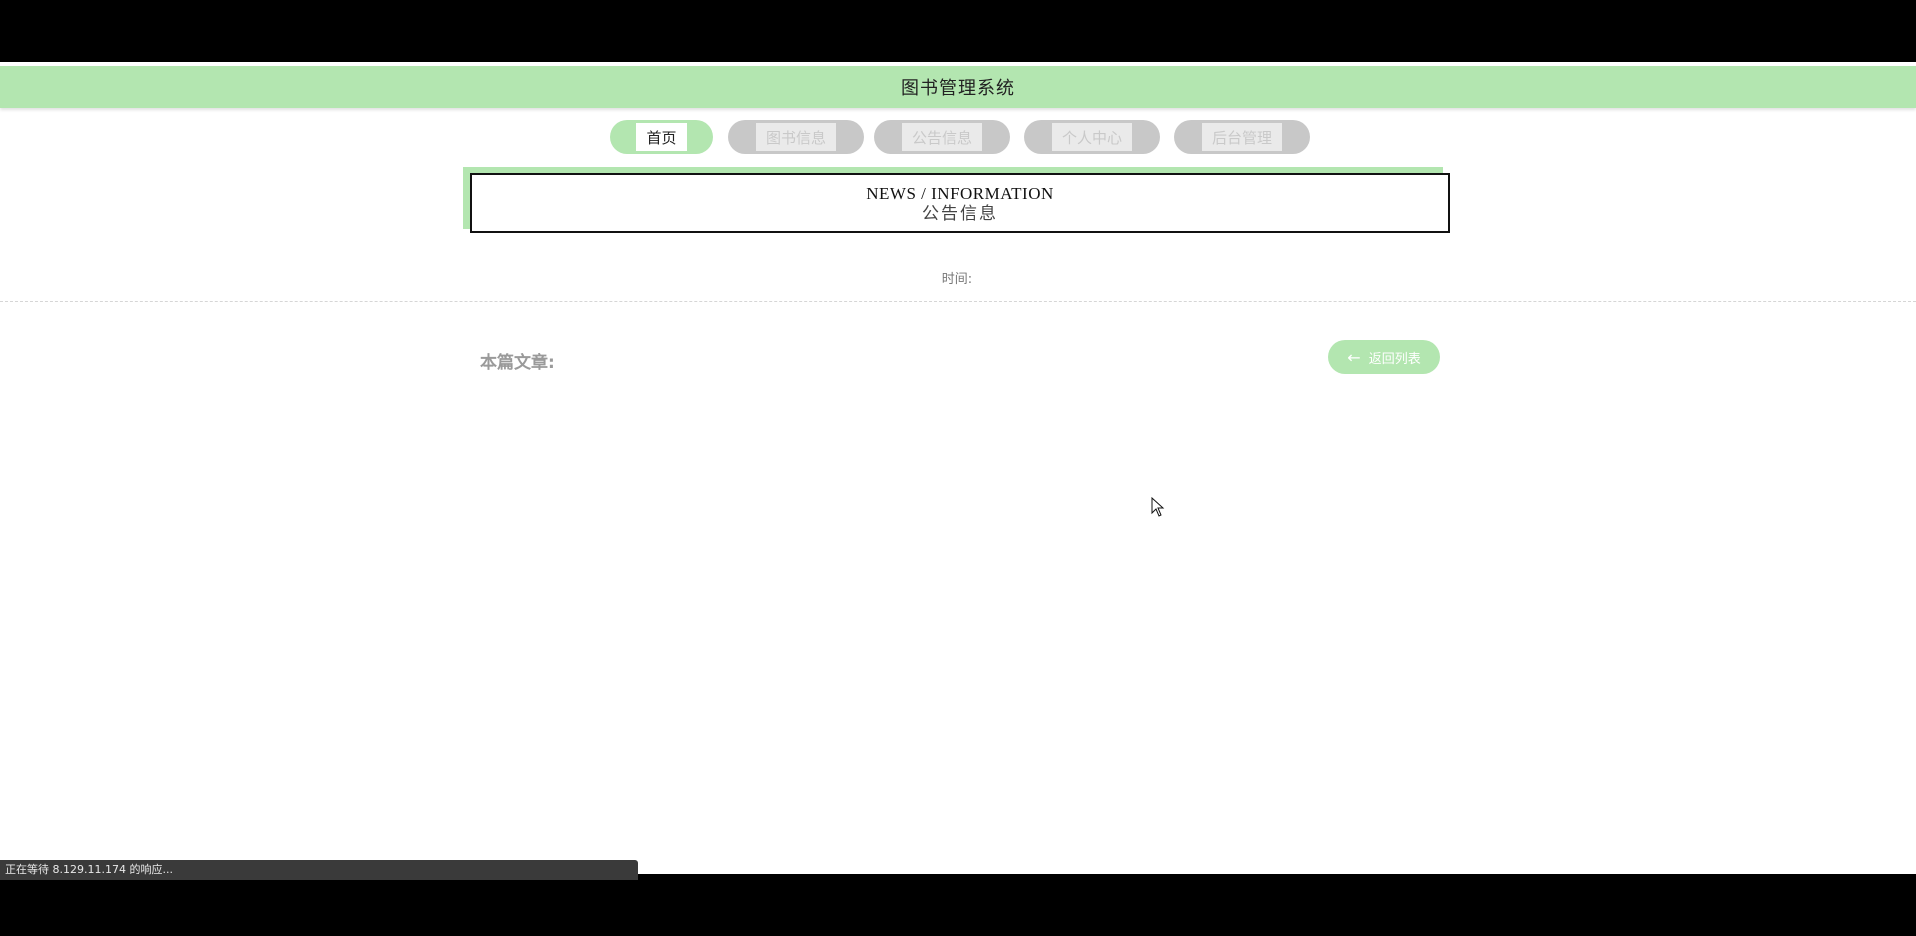 This screenshot has width=1916, height=936. I want to click on back-to-list-button: ← 返回列表, so click(1384, 357).